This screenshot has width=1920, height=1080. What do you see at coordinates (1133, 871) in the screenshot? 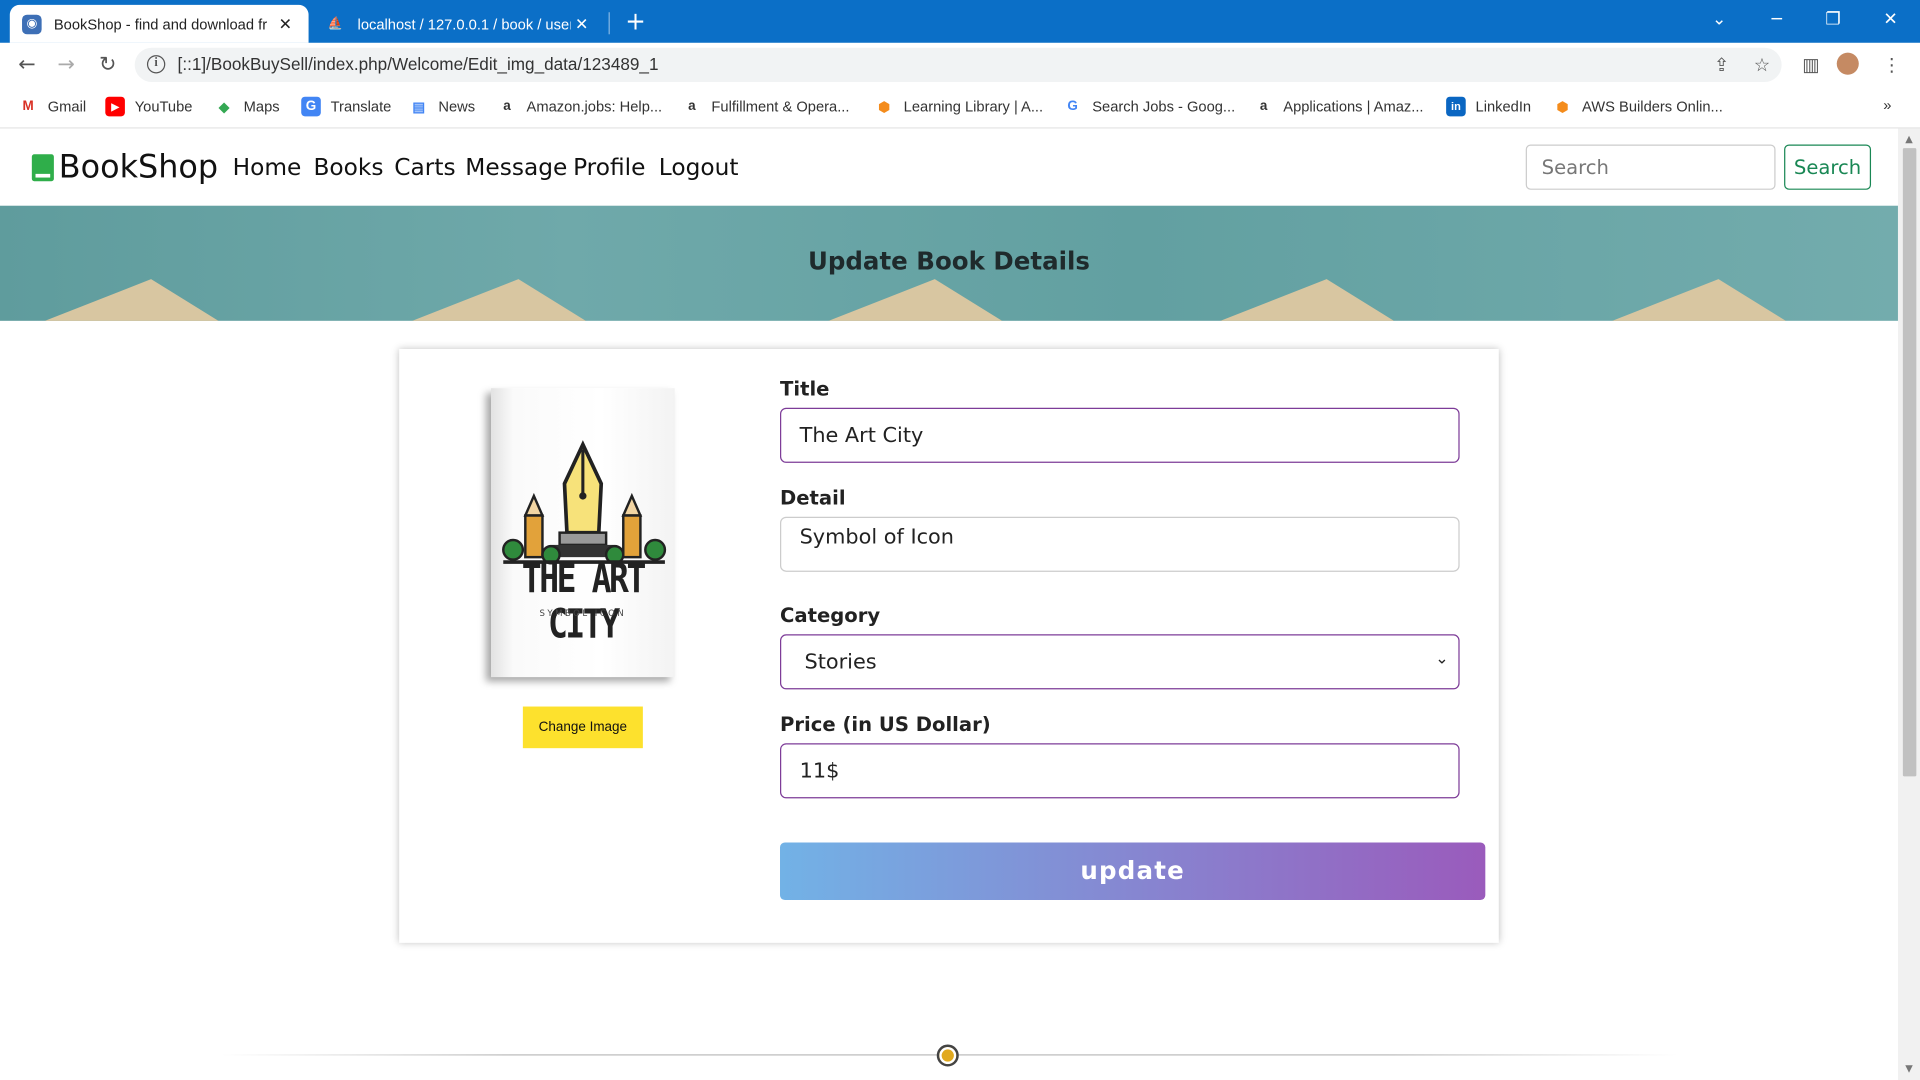
I see `update-button: update` at bounding box center [1133, 871].